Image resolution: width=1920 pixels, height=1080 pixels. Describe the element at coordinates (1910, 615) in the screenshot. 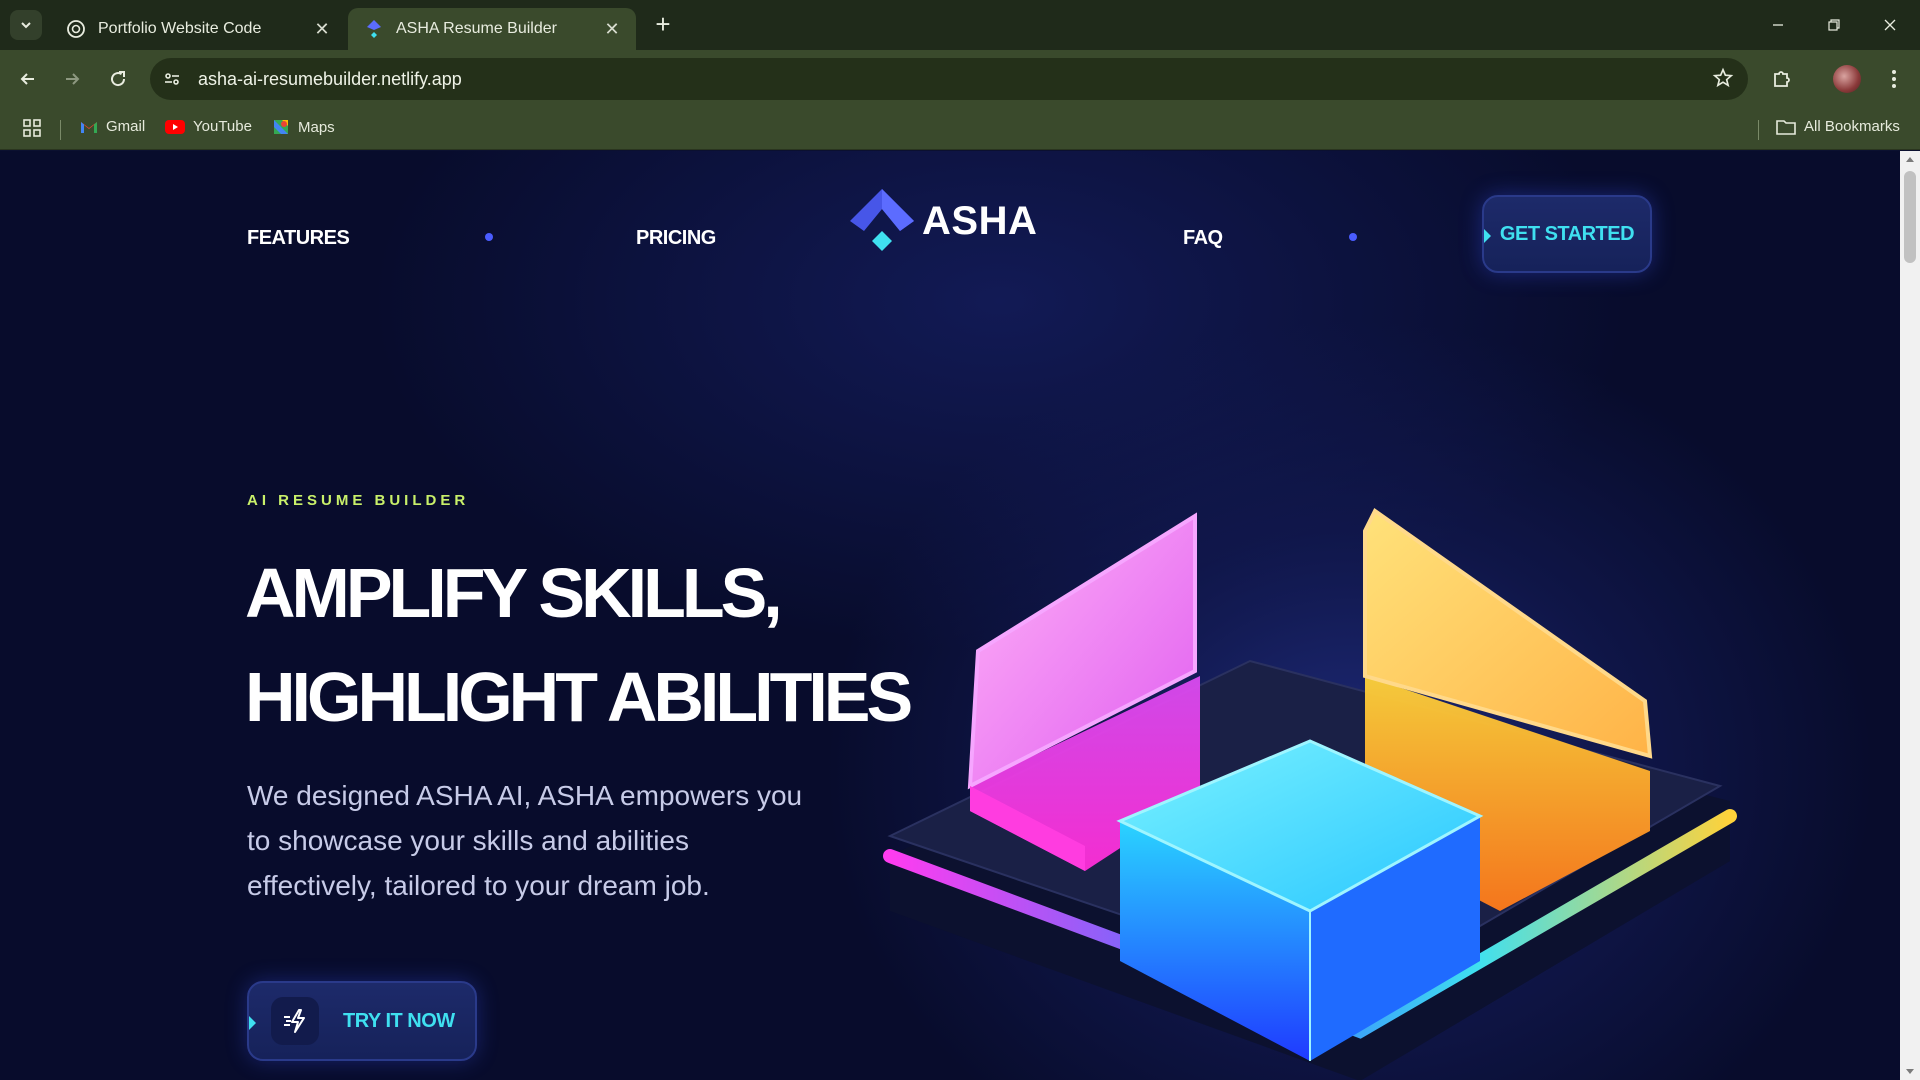

I see `page-scrollbar` at that location.